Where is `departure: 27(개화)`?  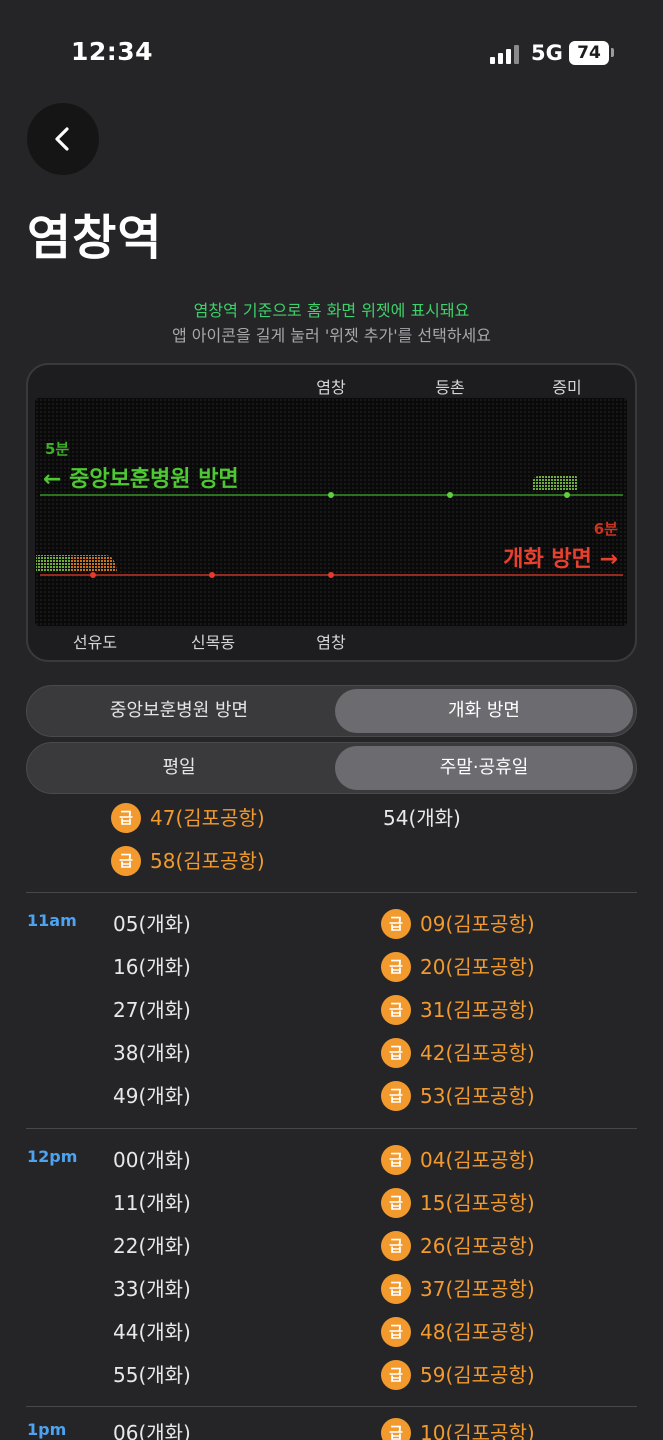
departure: 27(개화) is located at coordinates (152, 1010).